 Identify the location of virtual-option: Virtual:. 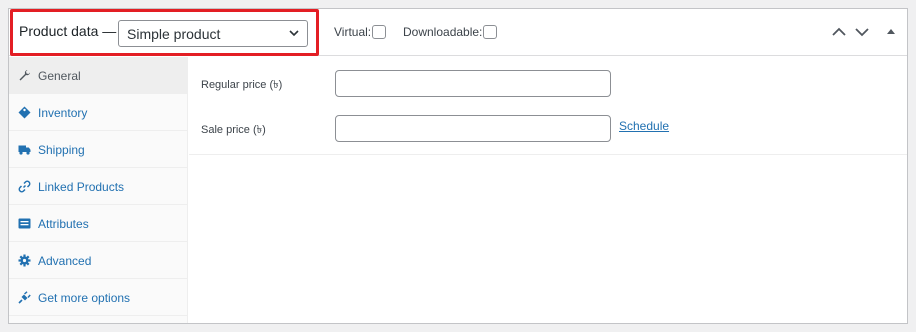
(360, 32).